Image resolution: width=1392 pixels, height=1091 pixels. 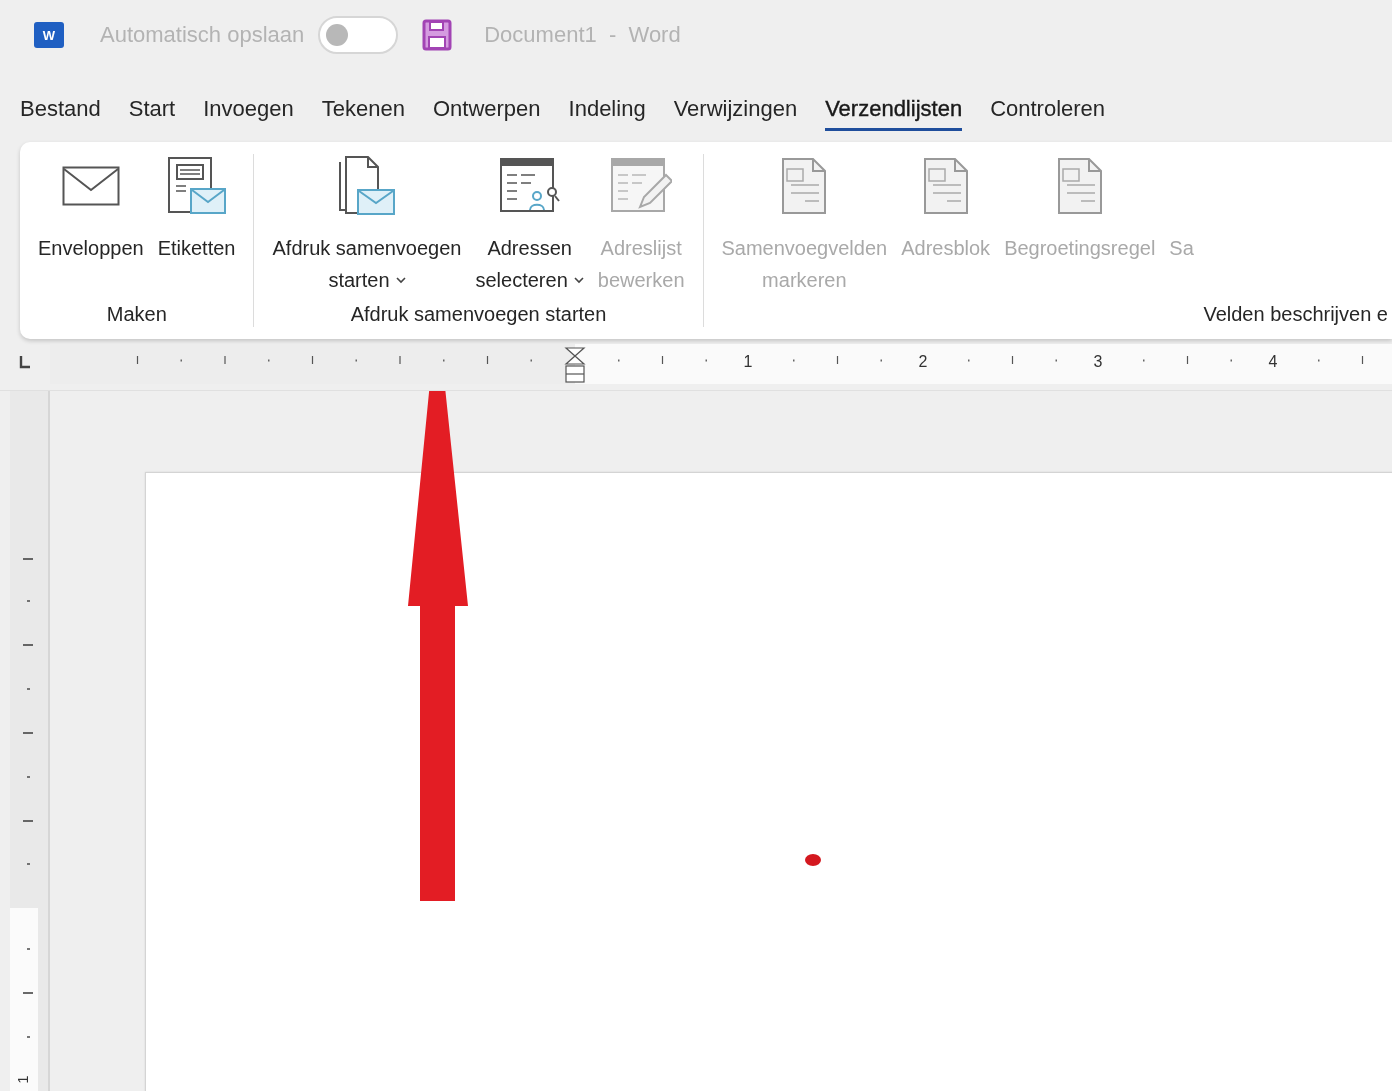 I want to click on group-label: Maken, so click(x=136, y=314).